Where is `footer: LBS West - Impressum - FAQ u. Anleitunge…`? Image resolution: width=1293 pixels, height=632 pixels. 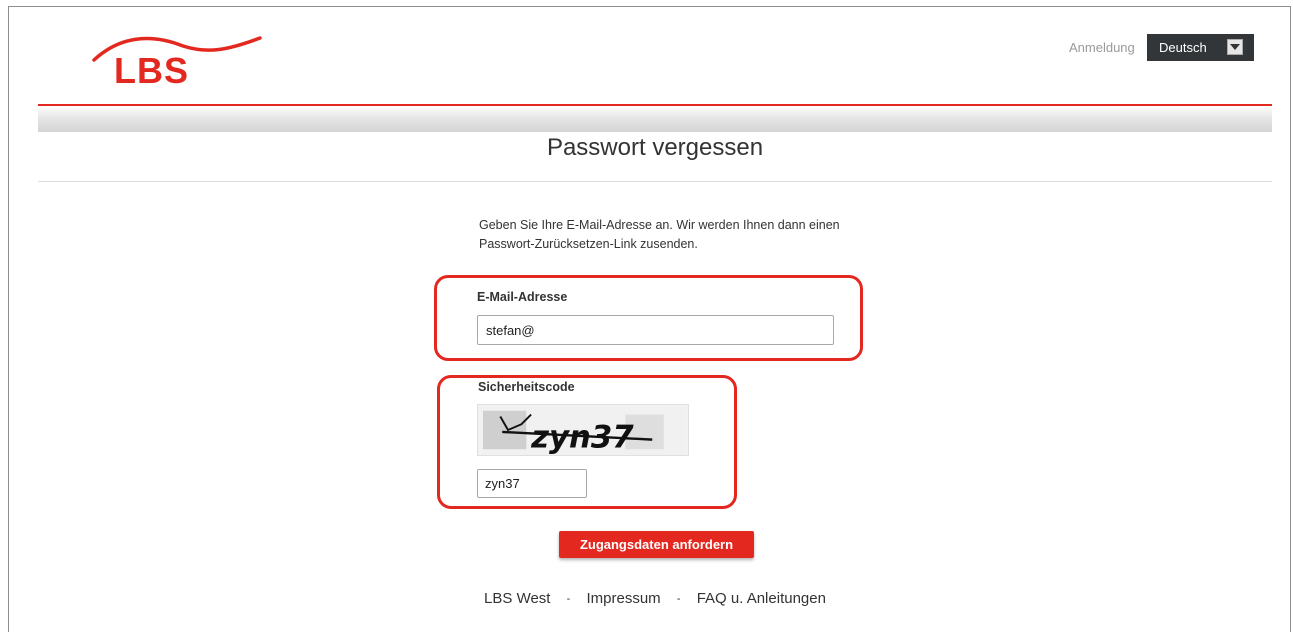 footer: LBS West - Impressum - FAQ u. Anleitunge… is located at coordinates (655, 598).